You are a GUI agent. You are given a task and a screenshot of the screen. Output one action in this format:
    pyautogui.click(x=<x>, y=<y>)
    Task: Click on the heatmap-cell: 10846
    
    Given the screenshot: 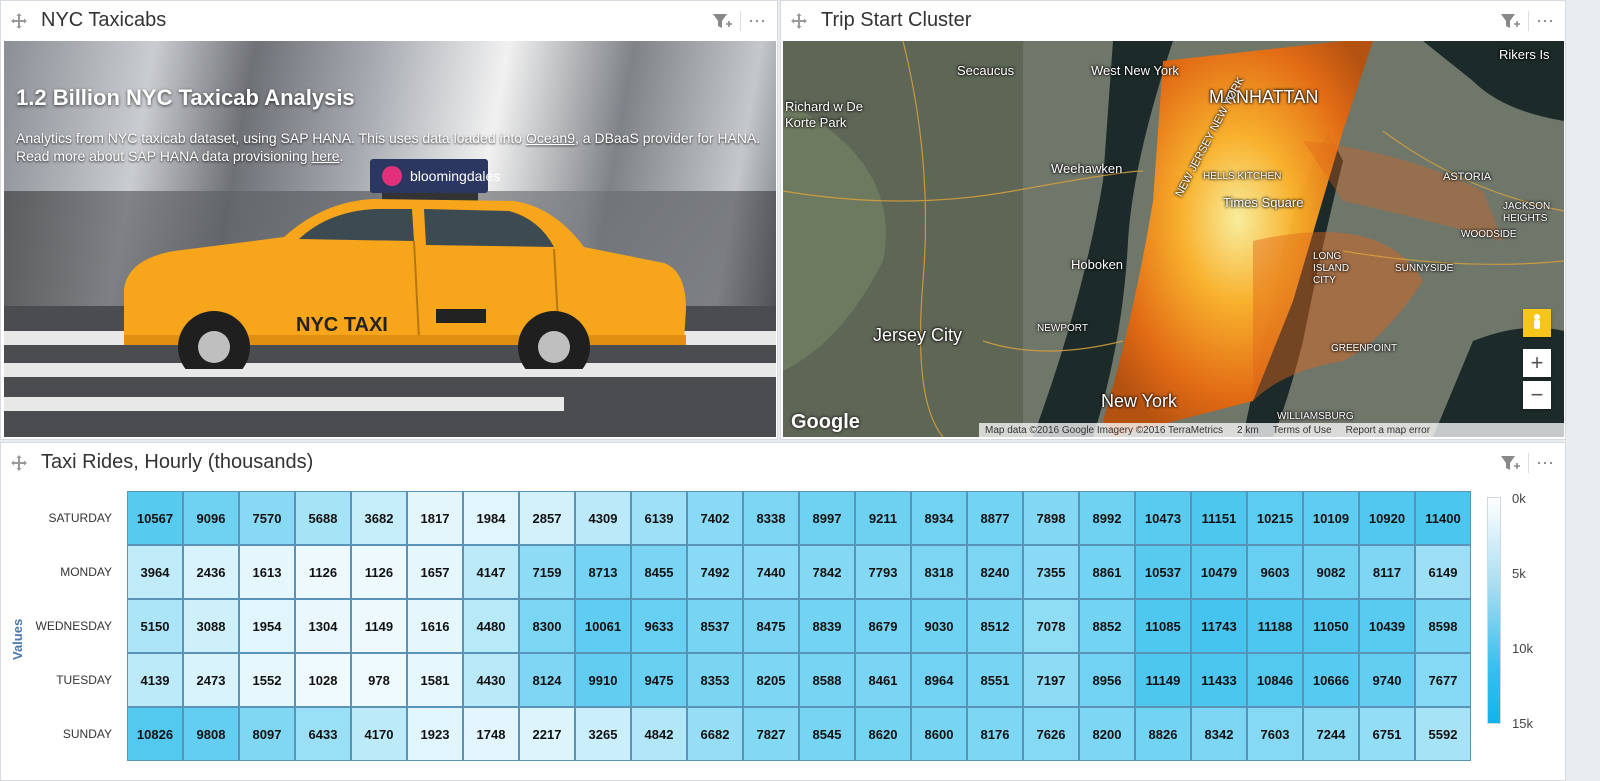 What is the action you would take?
    pyautogui.click(x=1275, y=680)
    